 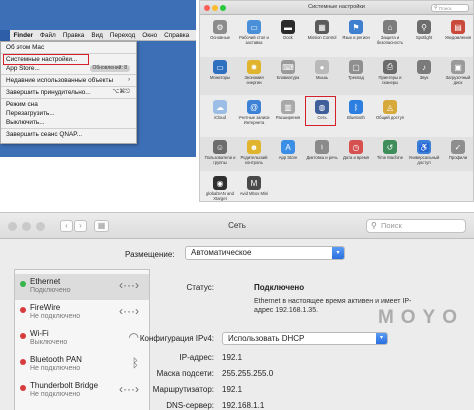 I want to click on menu-go: Переход, so click(x=122, y=35).